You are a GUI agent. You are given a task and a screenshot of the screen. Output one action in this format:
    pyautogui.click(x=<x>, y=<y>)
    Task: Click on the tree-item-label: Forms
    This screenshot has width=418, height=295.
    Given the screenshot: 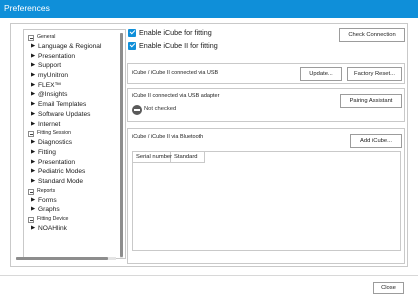 What is the action you would take?
    pyautogui.click(x=47, y=200)
    